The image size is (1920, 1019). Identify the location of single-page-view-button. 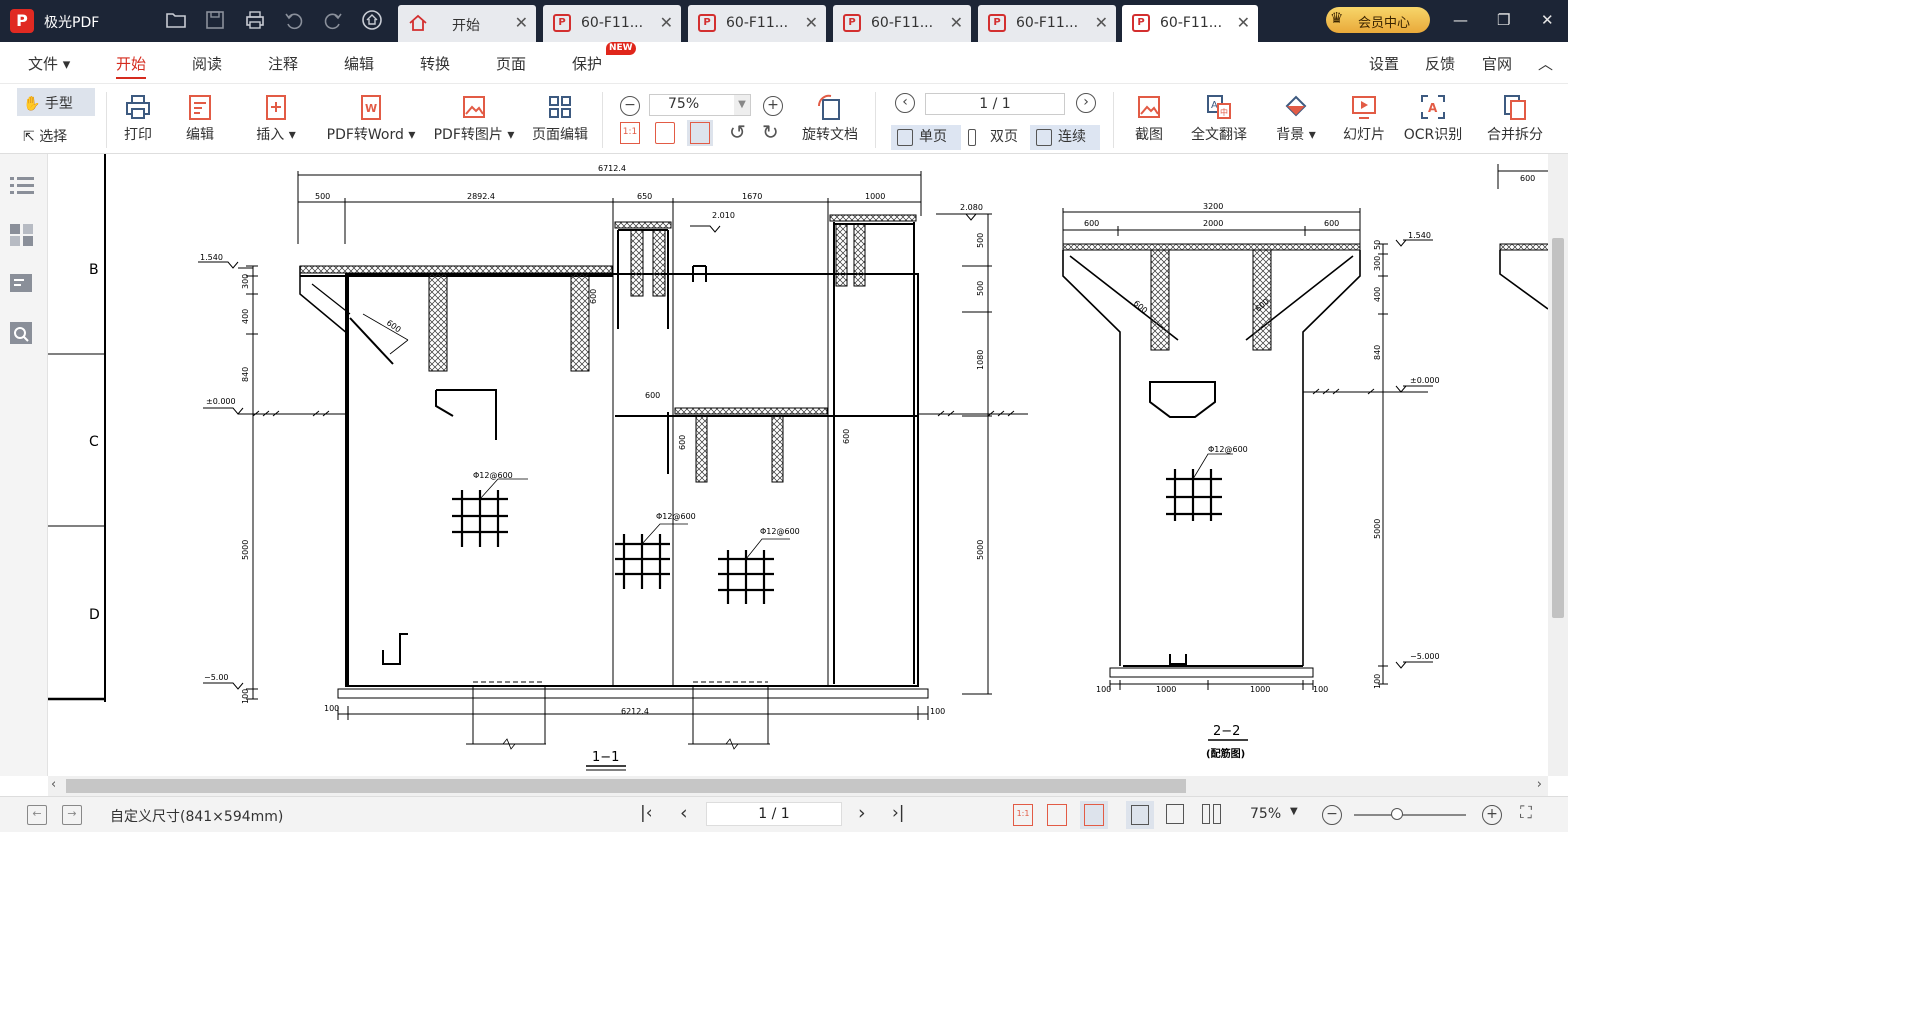
(1140, 815).